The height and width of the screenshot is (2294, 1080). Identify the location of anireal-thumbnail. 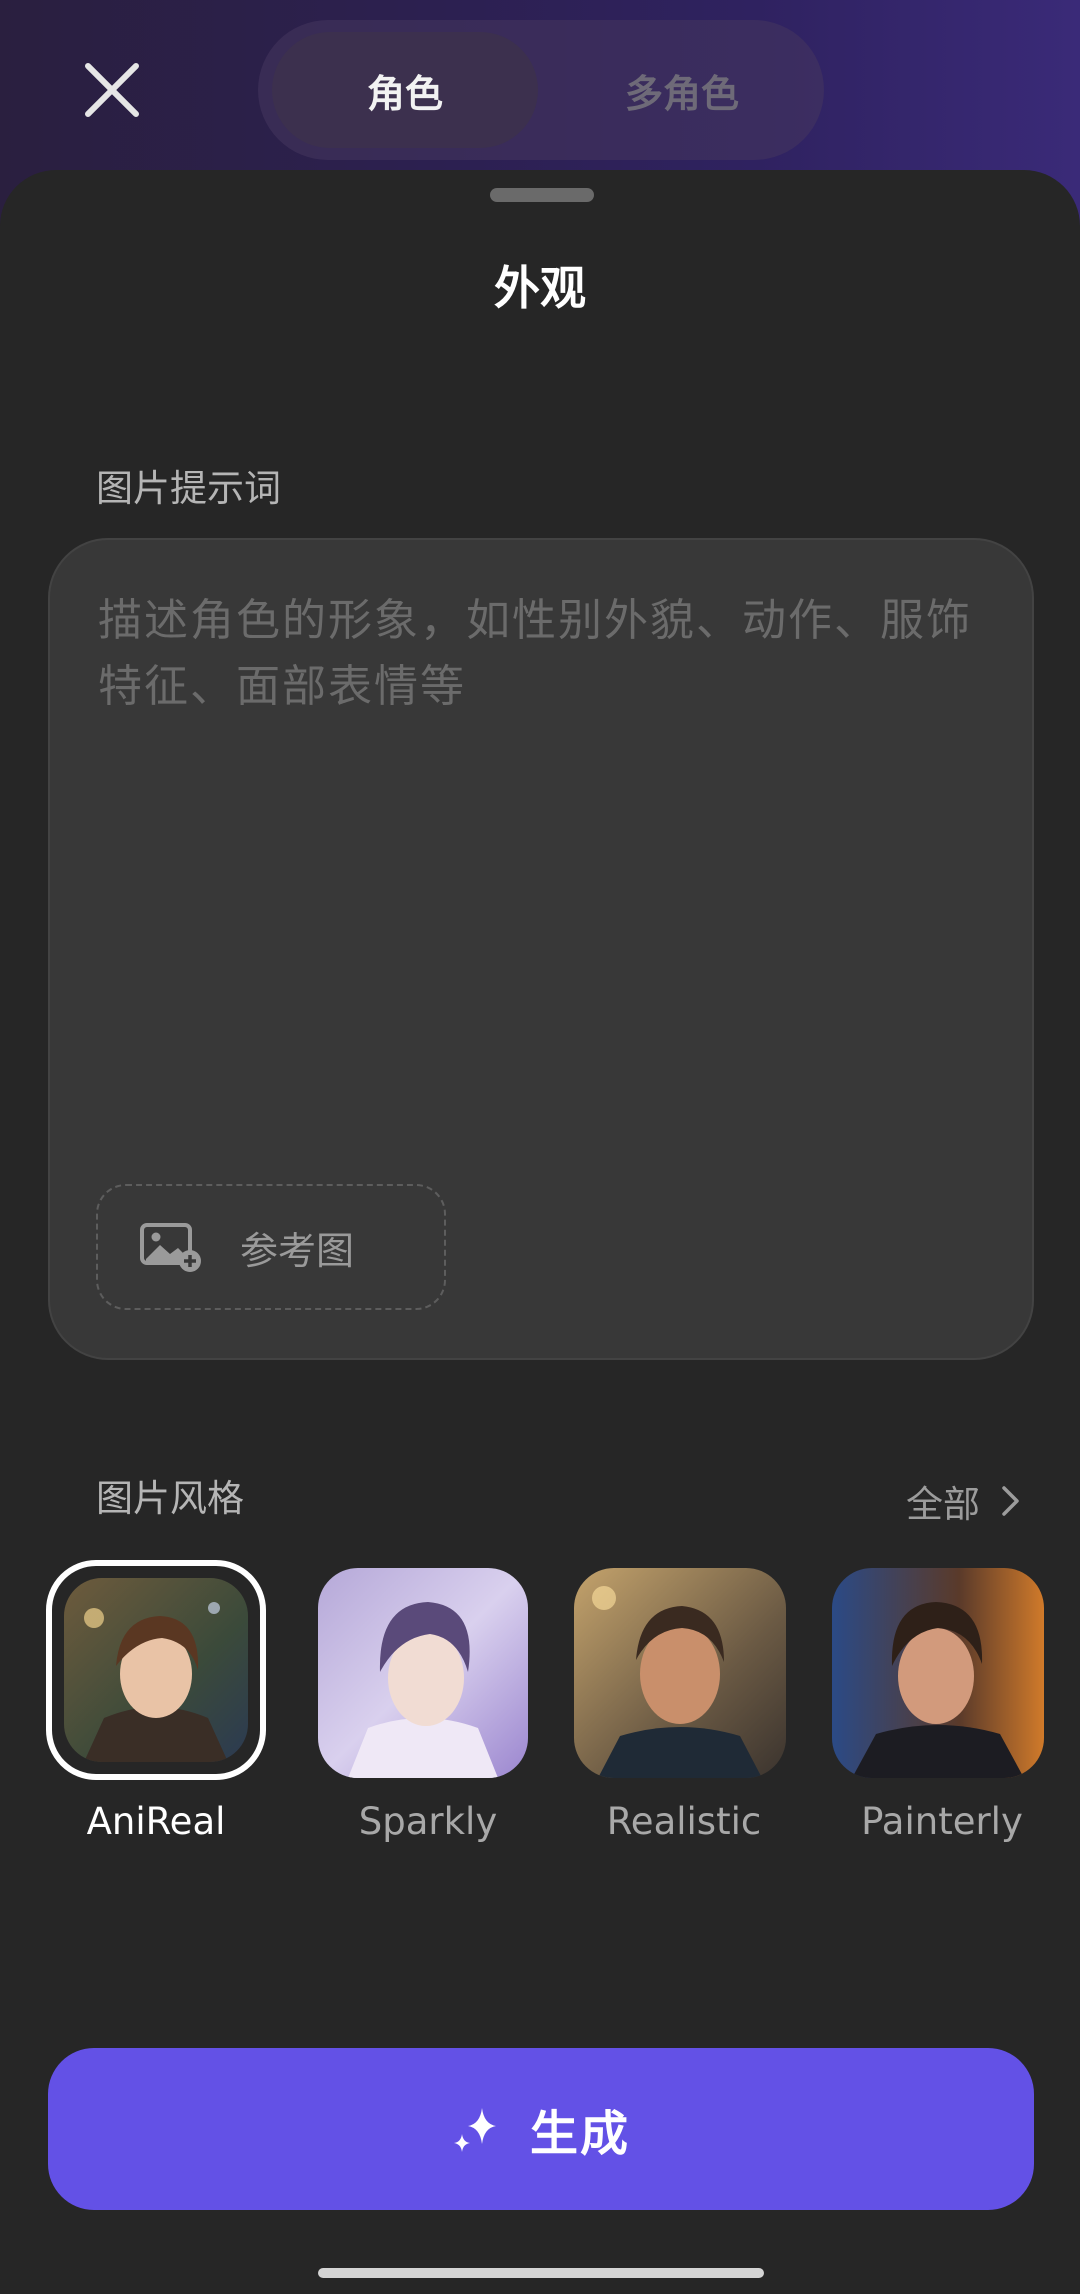
(156, 1670).